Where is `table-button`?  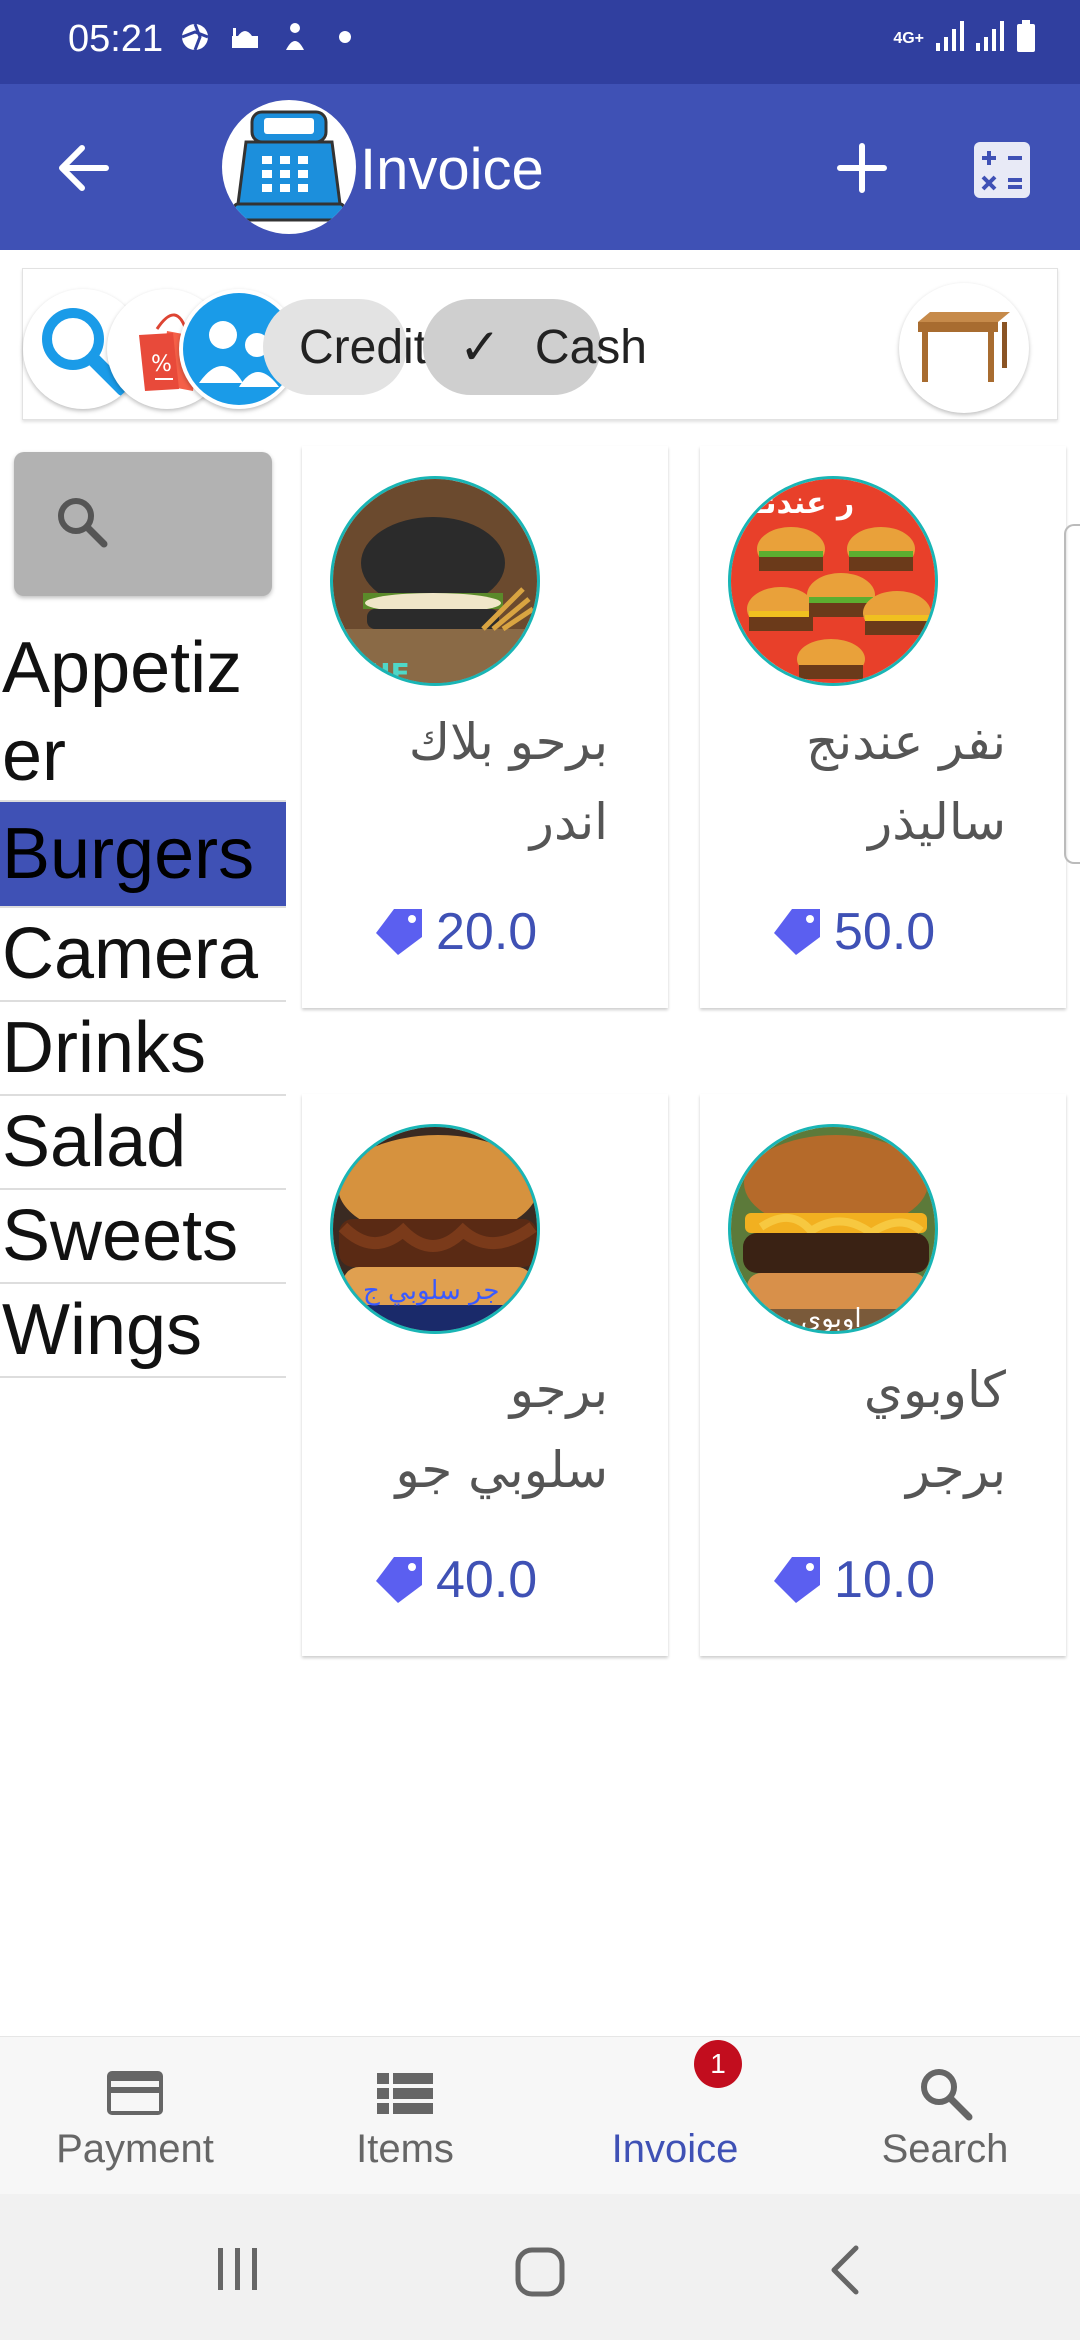
table-button is located at coordinates (964, 348).